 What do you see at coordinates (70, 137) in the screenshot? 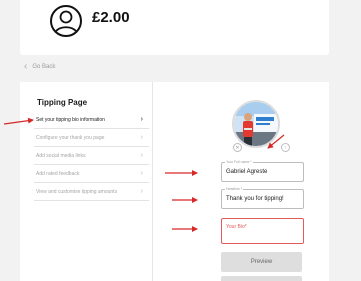
I see `sidebar-item-label: Configure your thank you page` at bounding box center [70, 137].